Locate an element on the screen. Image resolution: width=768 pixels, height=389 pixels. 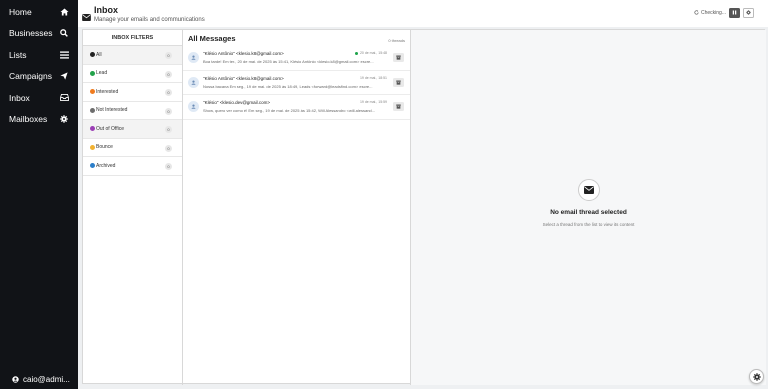
sidebar-item-label: Campaigns is located at coordinates (30, 76).